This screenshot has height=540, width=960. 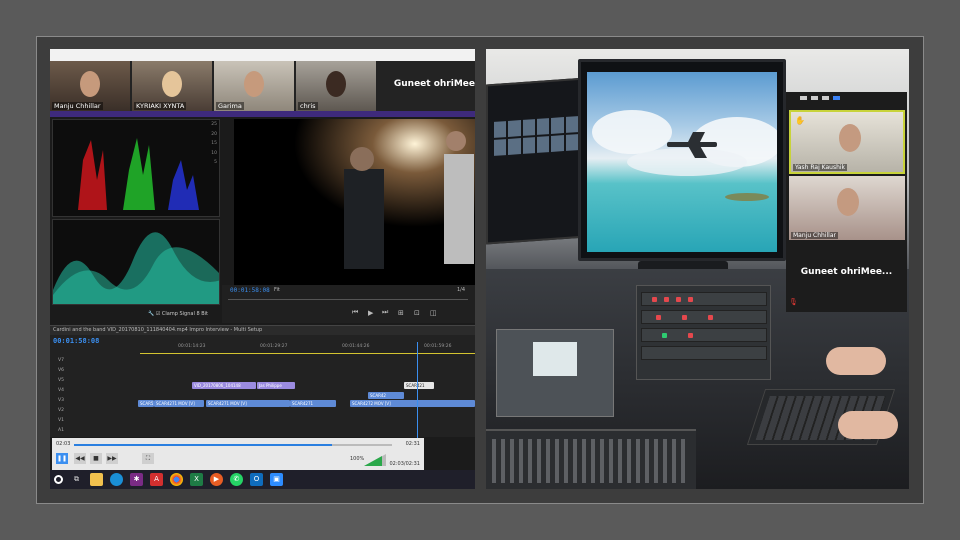 I want to click on zoom-tile: Manju Chhillar, so click(x=847, y=208).